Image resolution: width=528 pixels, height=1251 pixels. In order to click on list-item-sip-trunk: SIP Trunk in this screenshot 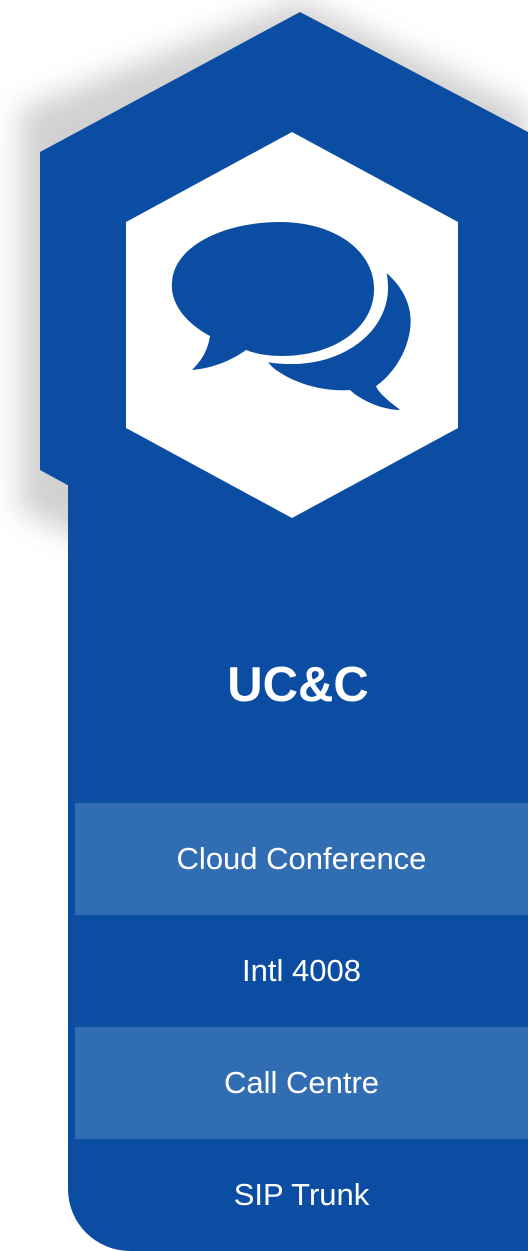, I will do `click(301, 1195)`.